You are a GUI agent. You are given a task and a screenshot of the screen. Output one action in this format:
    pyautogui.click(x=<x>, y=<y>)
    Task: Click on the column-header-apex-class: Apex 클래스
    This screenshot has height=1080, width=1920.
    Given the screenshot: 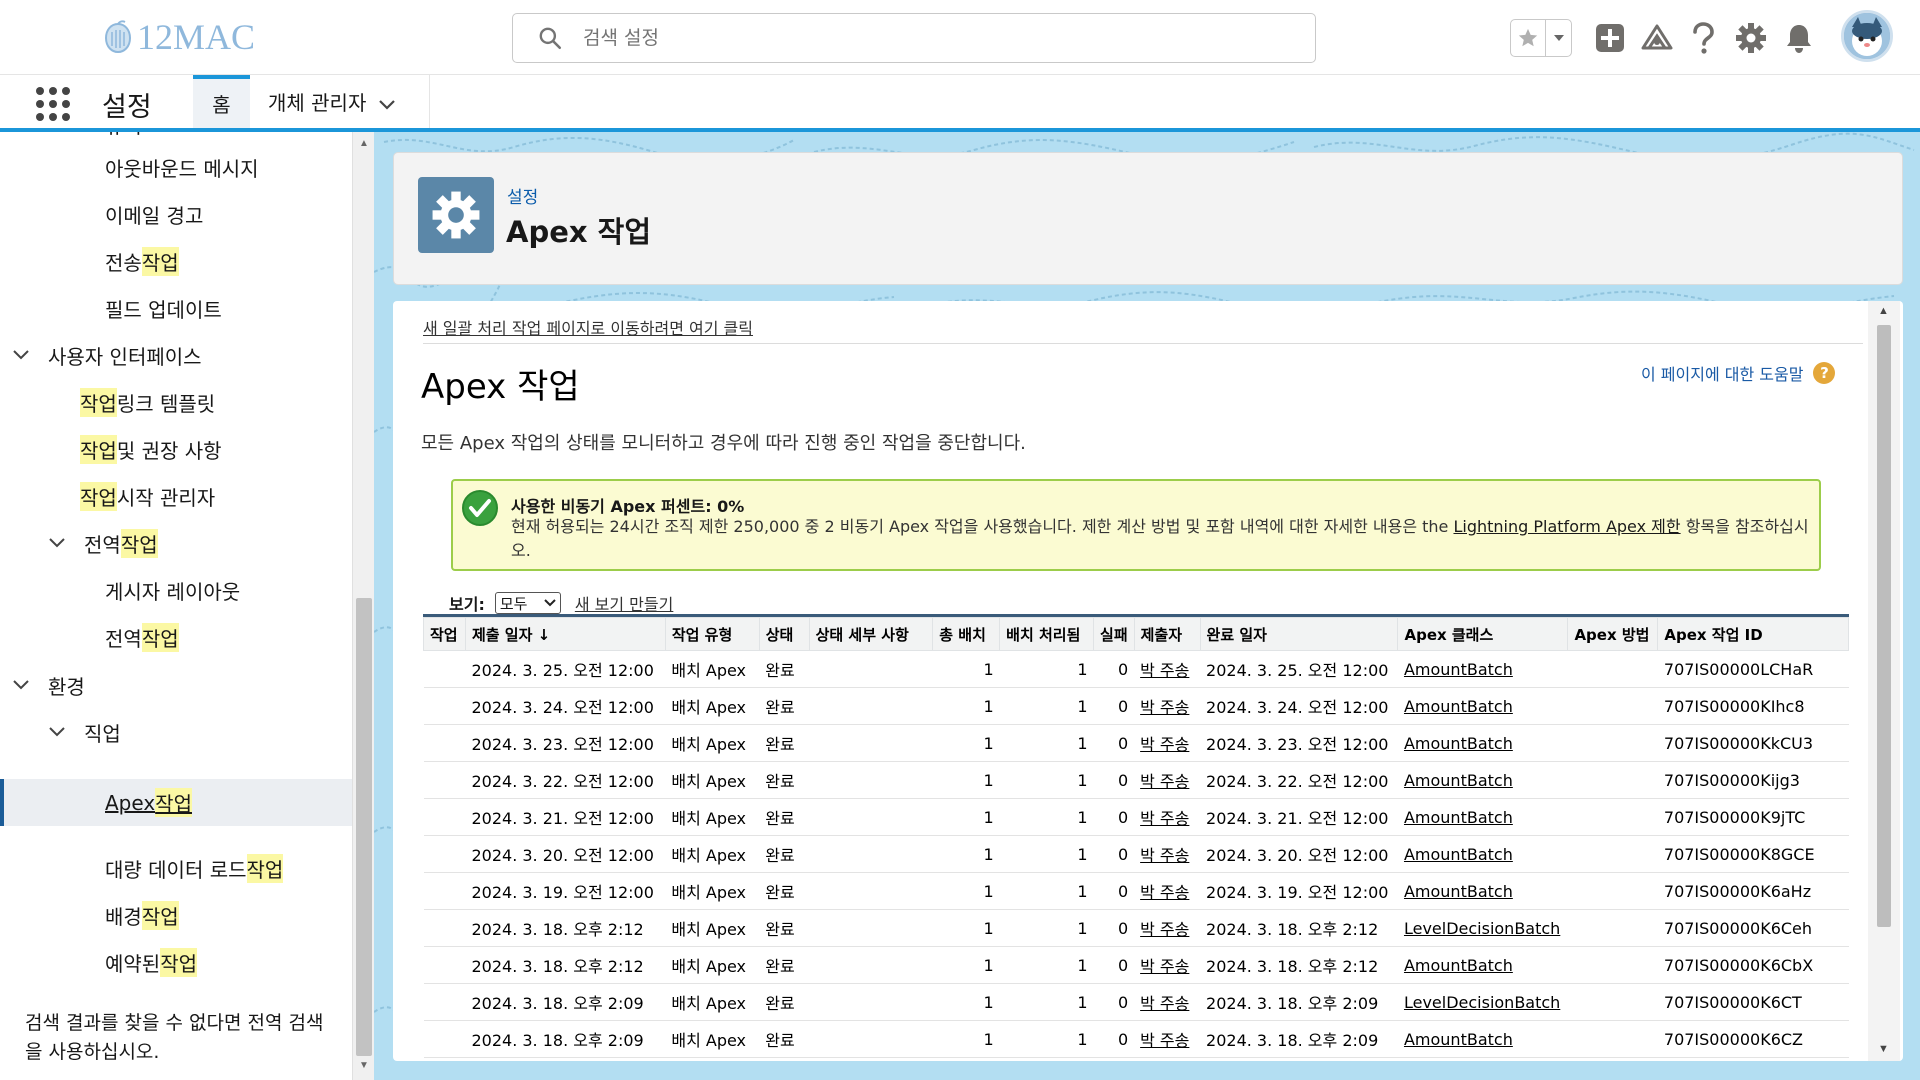 What is the action you would take?
    pyautogui.click(x=1483, y=634)
    